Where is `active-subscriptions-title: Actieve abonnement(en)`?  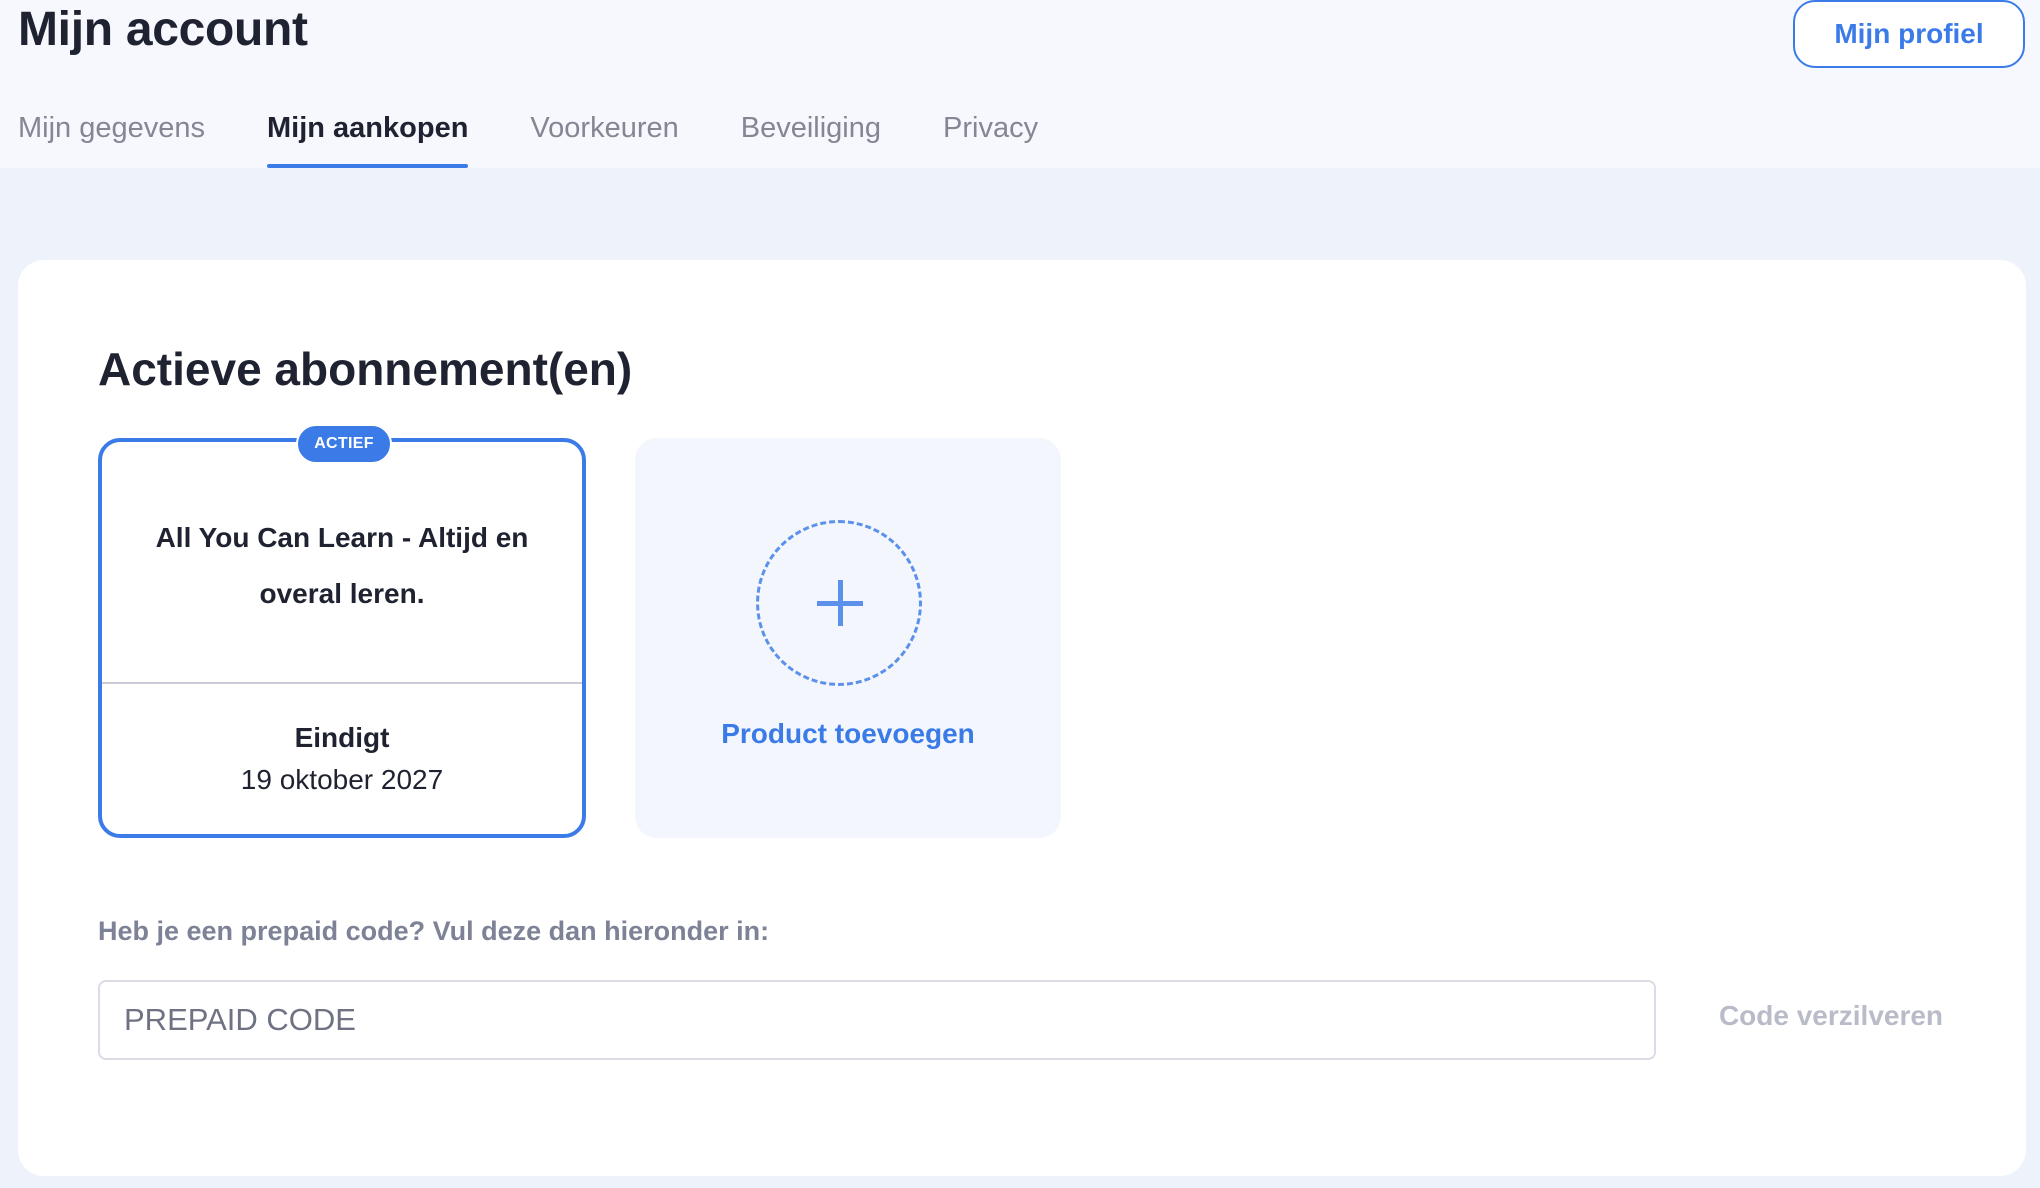 active-subscriptions-title: Actieve abonnement(en) is located at coordinates (365, 369).